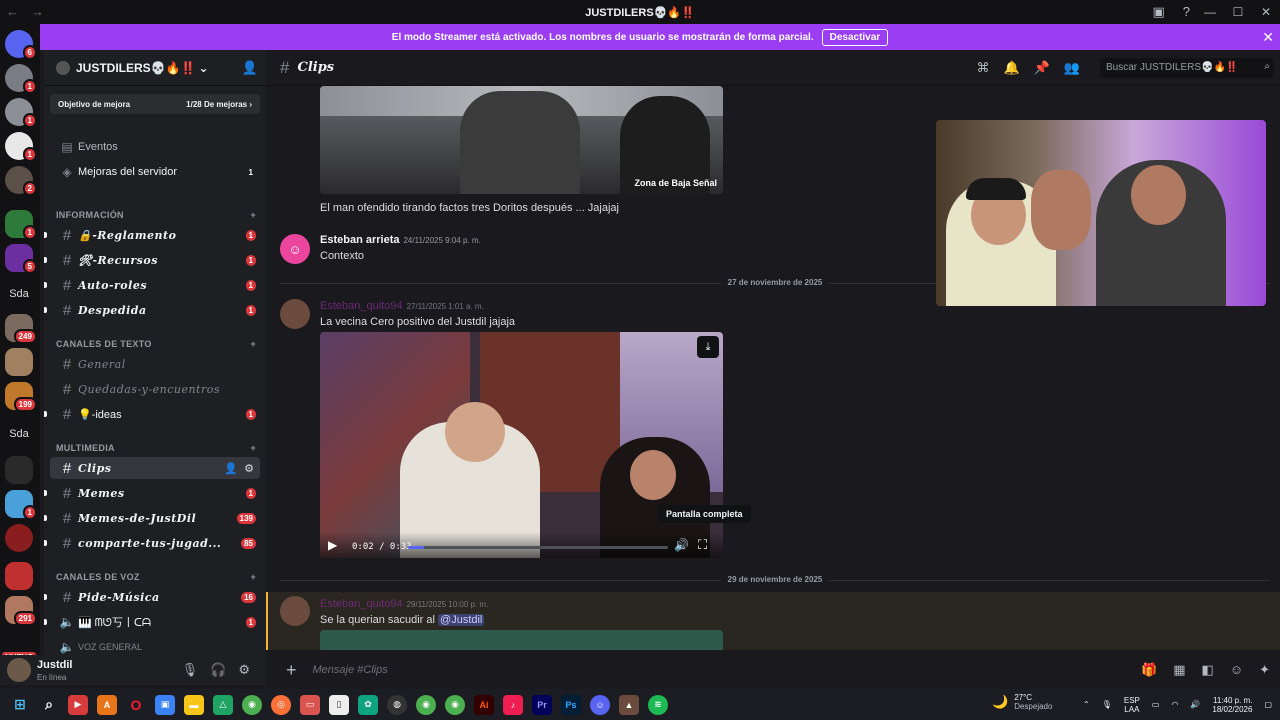  What do you see at coordinates (218, 670) in the screenshot?
I see `headphones-icon: 🎧` at bounding box center [218, 670].